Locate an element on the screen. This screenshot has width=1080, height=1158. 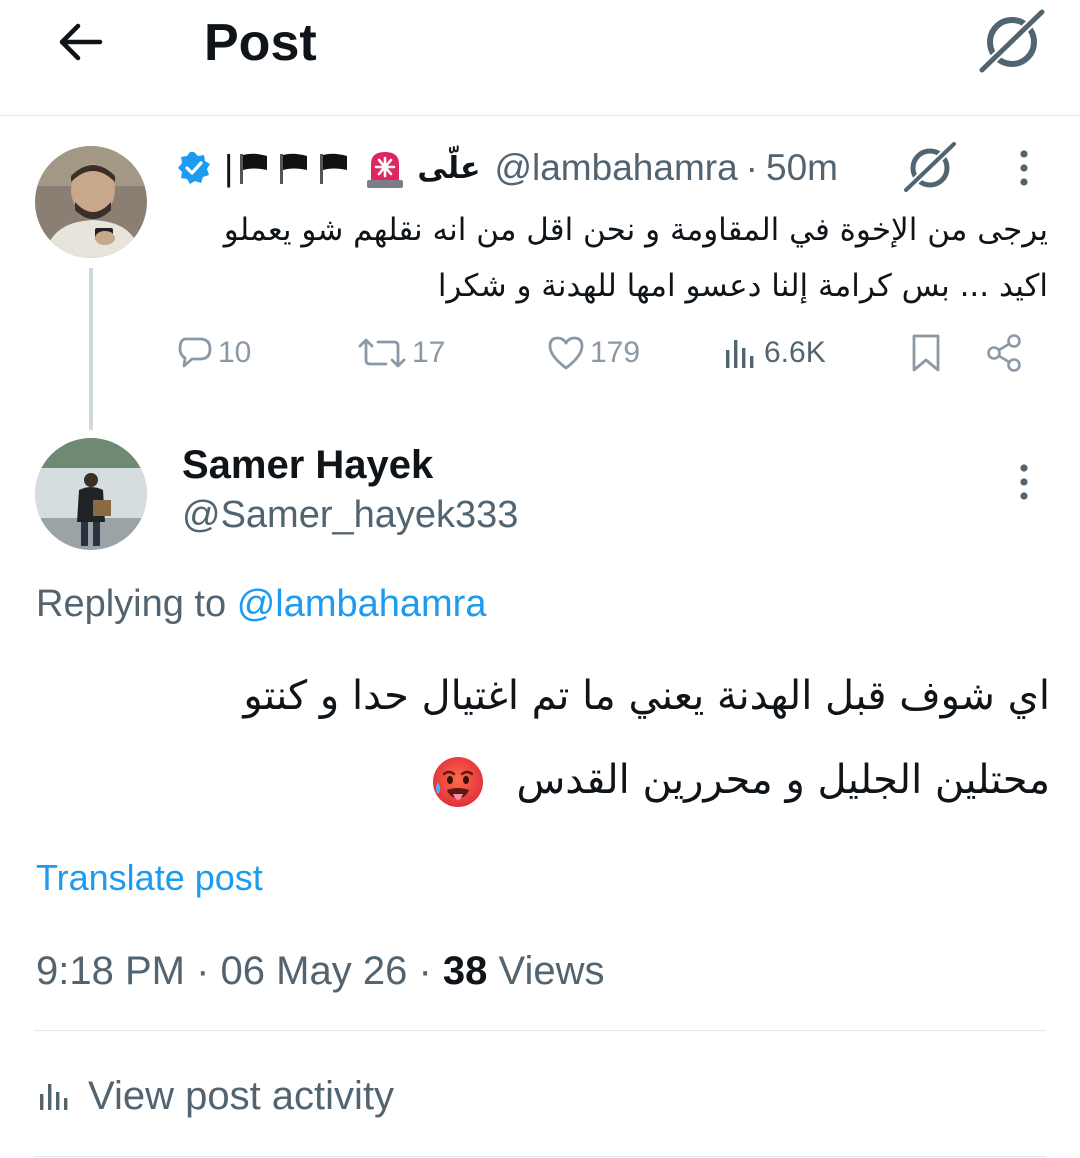
top-bar: Post is located at coordinates (540, 58).